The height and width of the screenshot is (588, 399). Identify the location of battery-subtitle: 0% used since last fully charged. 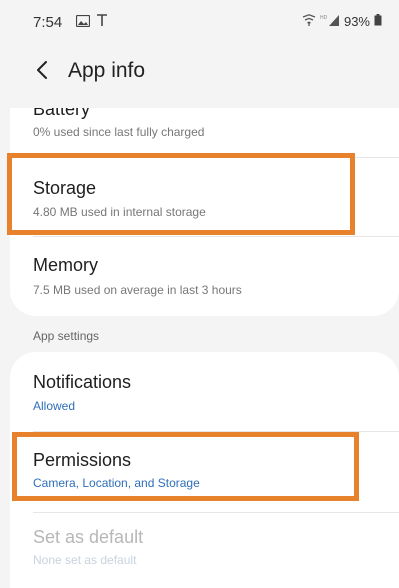
(119, 132).